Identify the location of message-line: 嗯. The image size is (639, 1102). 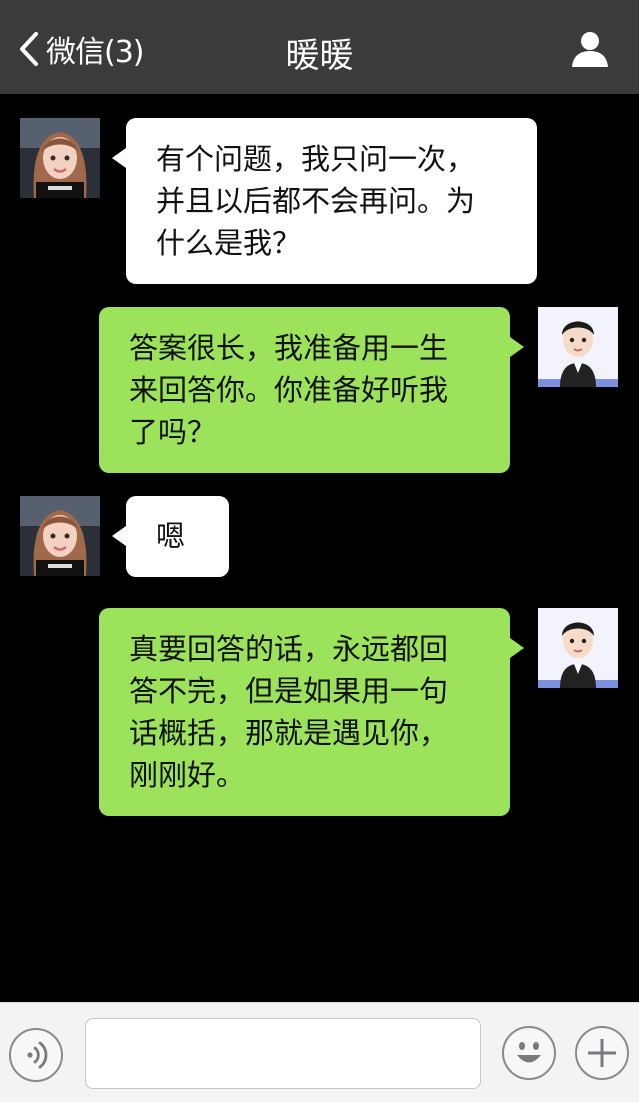
(171, 536).